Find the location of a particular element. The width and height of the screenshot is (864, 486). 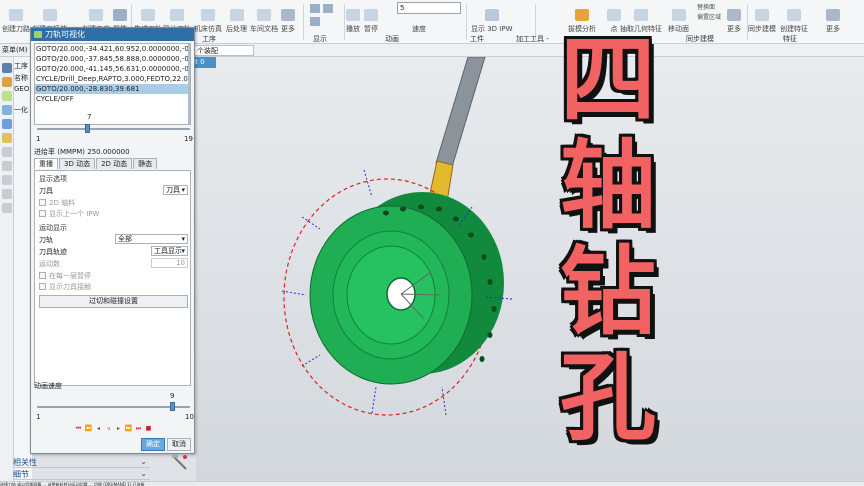

next-icon: ⏩ is located at coordinates (128, 428).